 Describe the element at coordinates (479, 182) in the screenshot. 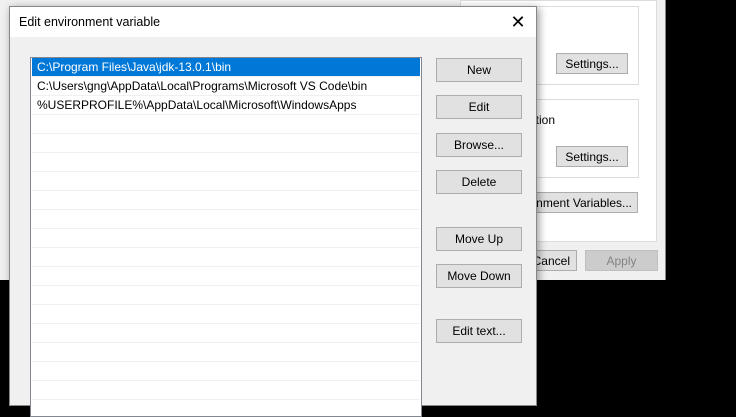

I see `delete-button: Delete` at that location.